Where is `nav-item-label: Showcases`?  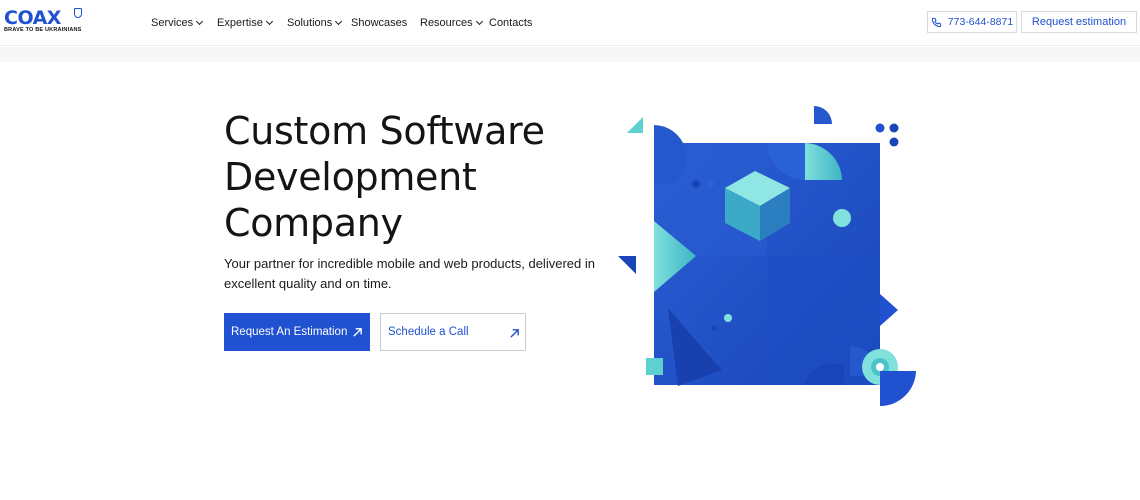 nav-item-label: Showcases is located at coordinates (379, 23).